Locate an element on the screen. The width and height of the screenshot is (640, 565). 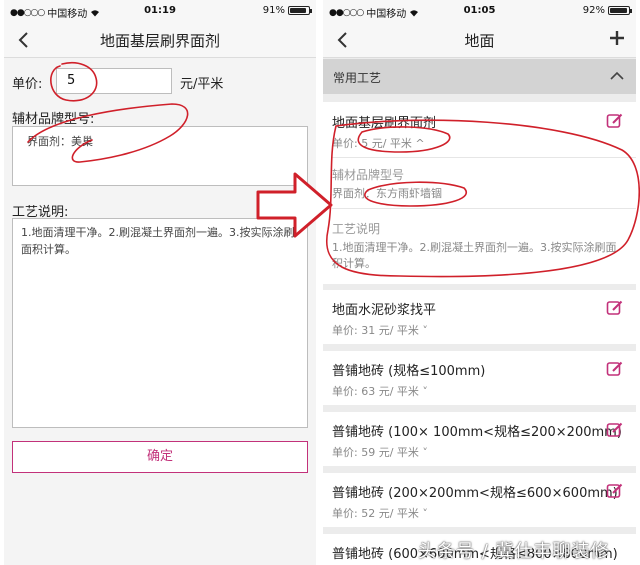
page-title: 地面基层刷界面剂 is located at coordinates (159, 41).